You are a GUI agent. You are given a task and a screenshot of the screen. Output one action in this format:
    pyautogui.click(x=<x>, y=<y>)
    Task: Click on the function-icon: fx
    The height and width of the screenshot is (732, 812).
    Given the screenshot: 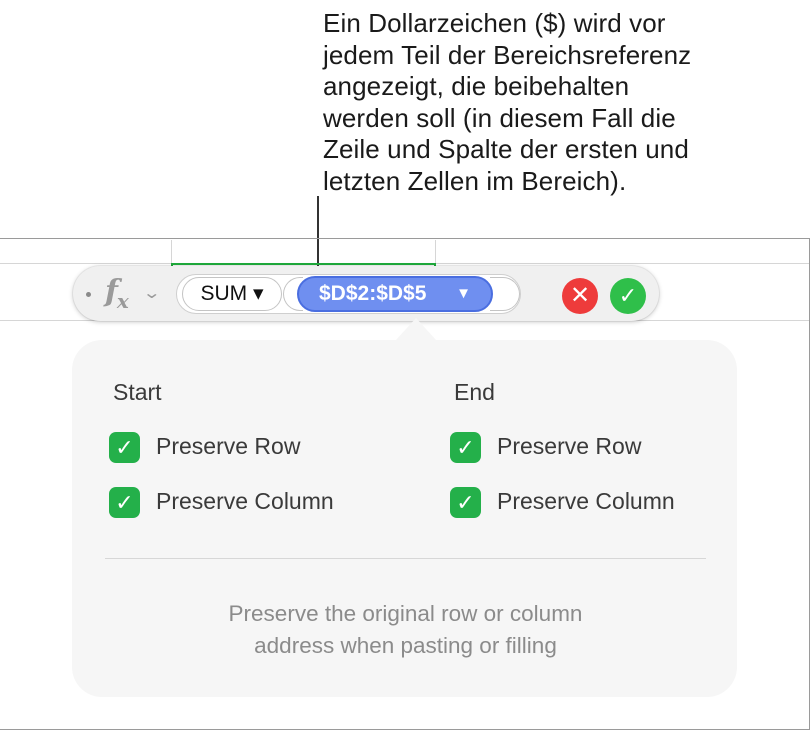 What is the action you would take?
    pyautogui.click(x=117, y=293)
    